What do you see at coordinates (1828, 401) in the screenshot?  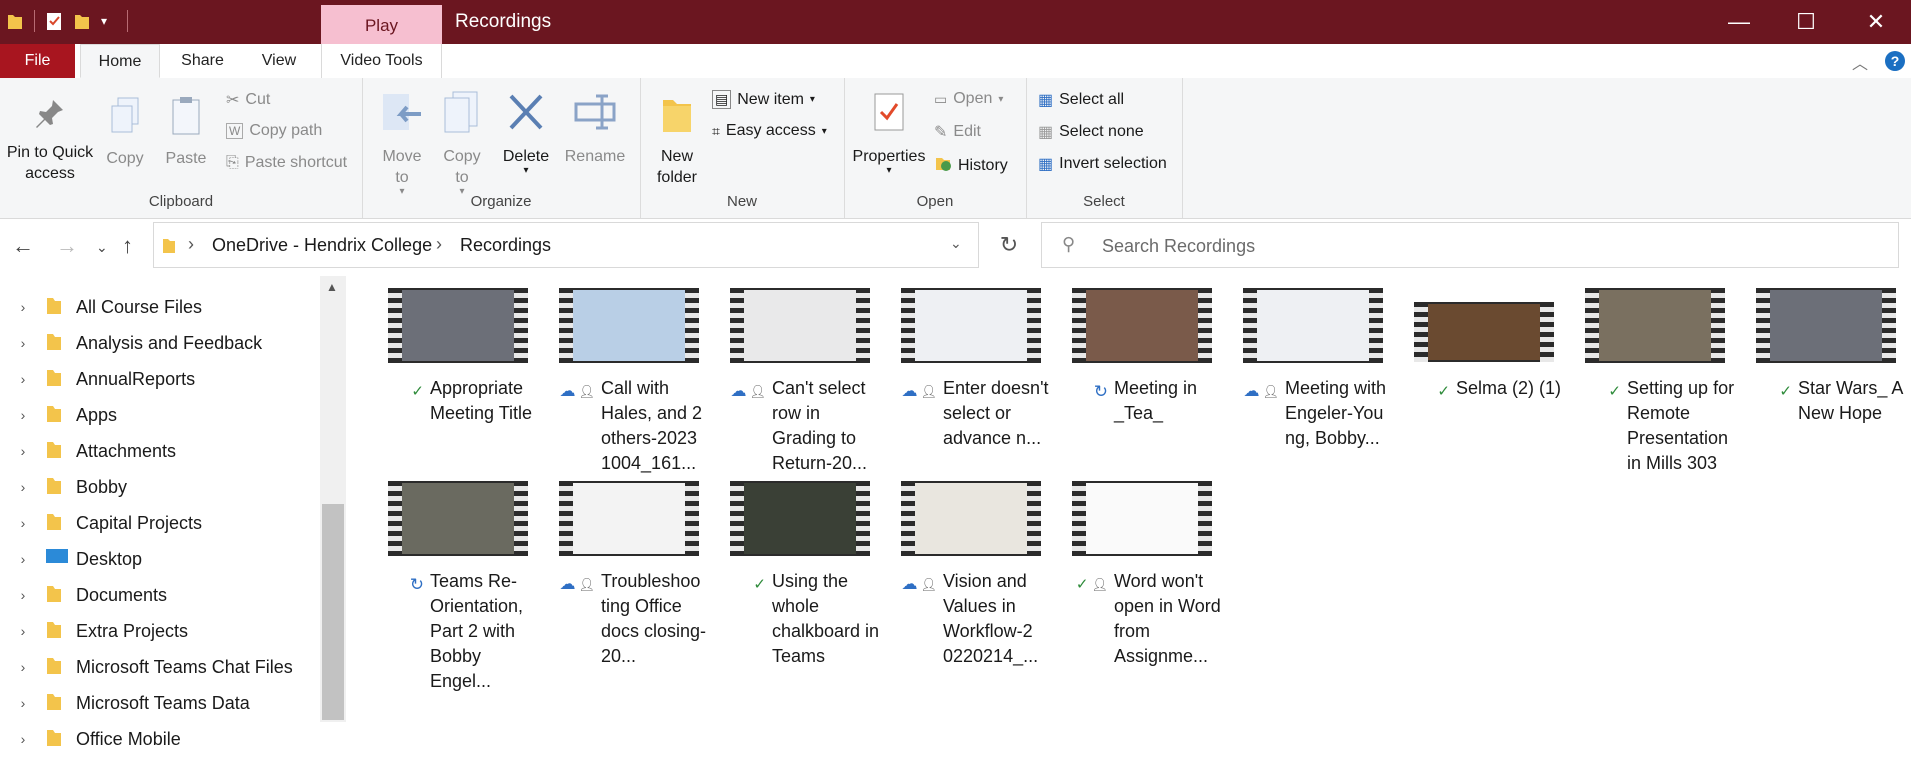 I see `file-label: ✓ Star Wars_ A New Hope` at bounding box center [1828, 401].